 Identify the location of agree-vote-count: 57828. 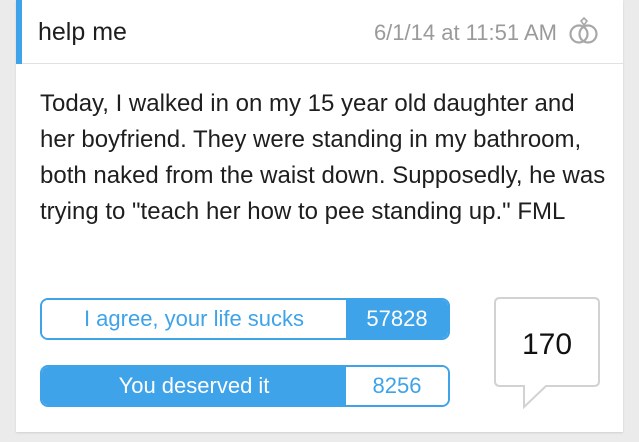
(397, 319).